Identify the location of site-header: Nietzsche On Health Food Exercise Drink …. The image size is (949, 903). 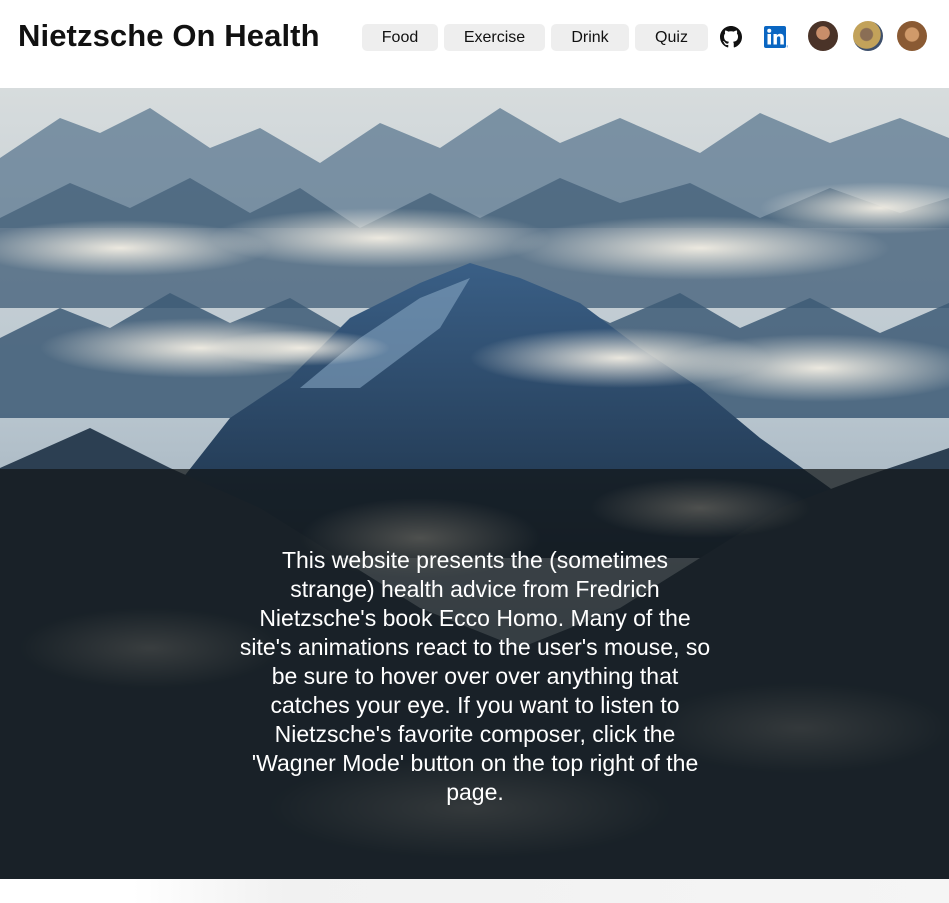
(474, 44).